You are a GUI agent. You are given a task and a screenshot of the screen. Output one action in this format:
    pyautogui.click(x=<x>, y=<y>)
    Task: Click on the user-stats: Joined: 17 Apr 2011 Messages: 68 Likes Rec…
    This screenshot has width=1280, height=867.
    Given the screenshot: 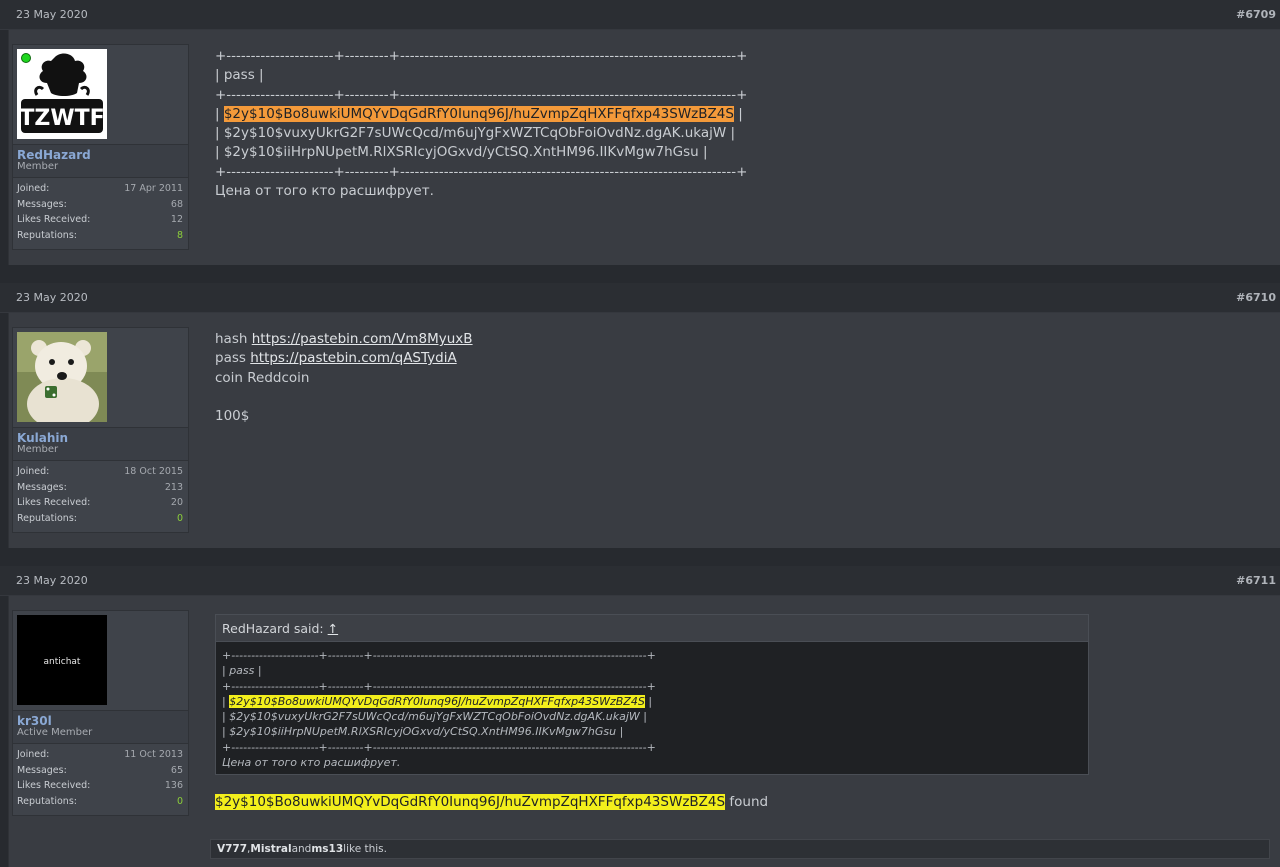 What is the action you would take?
    pyautogui.click(x=100, y=213)
    